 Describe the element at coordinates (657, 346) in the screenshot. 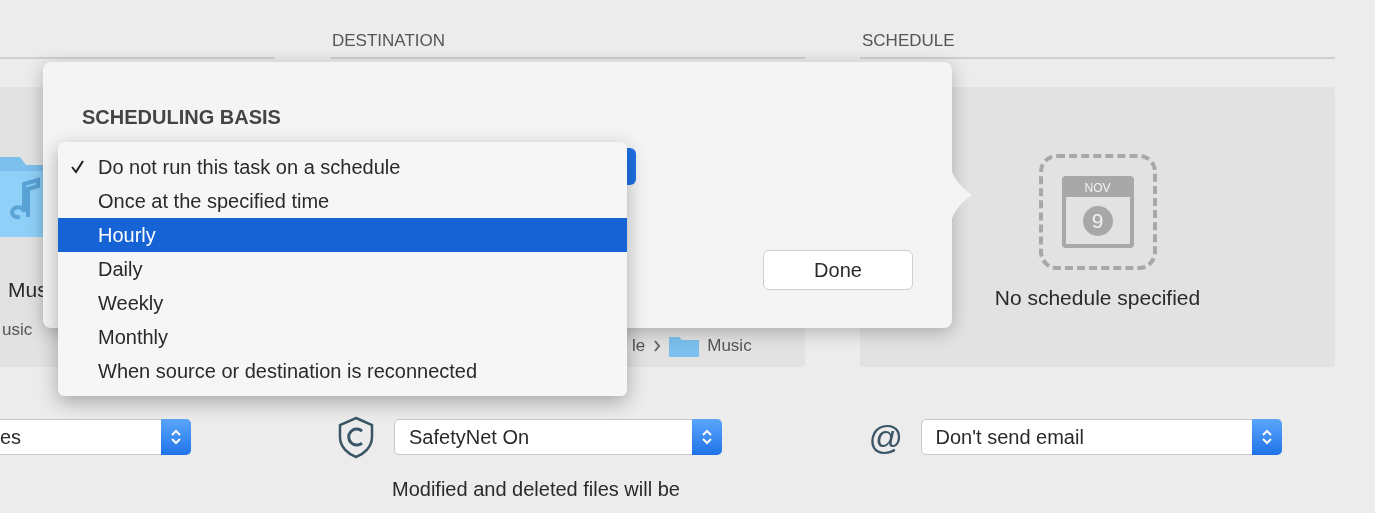

I see `chevron-icon` at that location.